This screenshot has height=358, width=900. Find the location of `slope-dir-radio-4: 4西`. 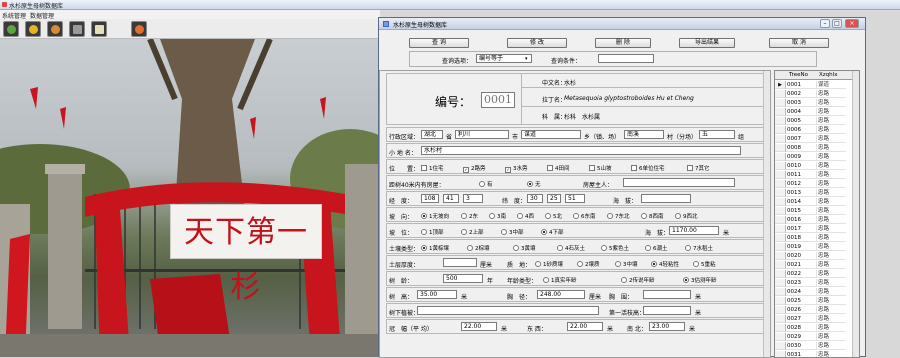

slope-dir-radio-4: 4西 is located at coordinates (525, 216).